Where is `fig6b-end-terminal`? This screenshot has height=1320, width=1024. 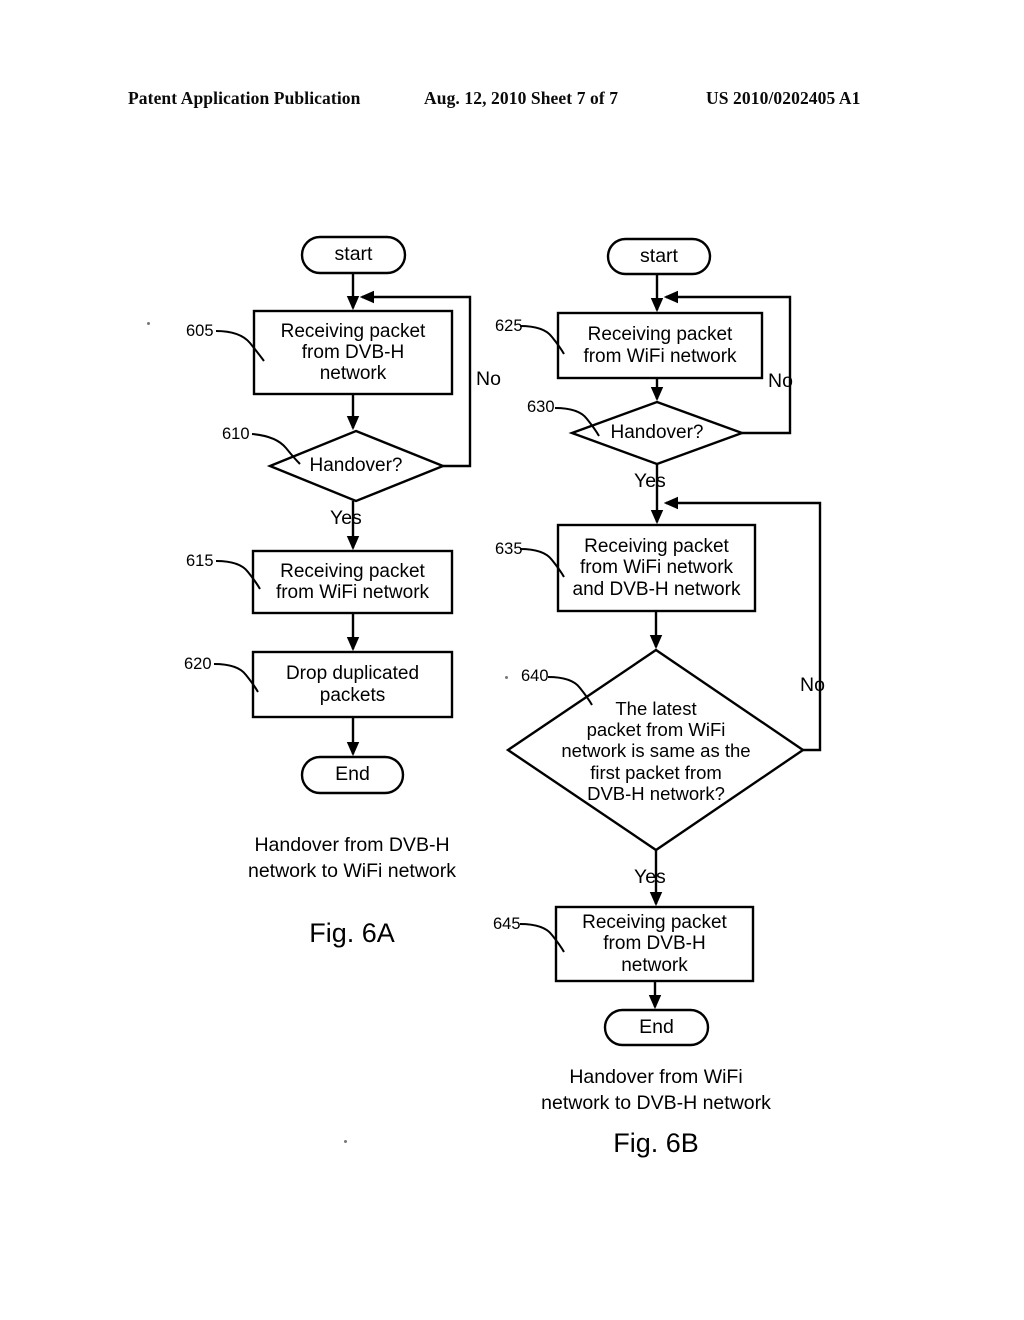 fig6b-end-terminal is located at coordinates (656, 1027).